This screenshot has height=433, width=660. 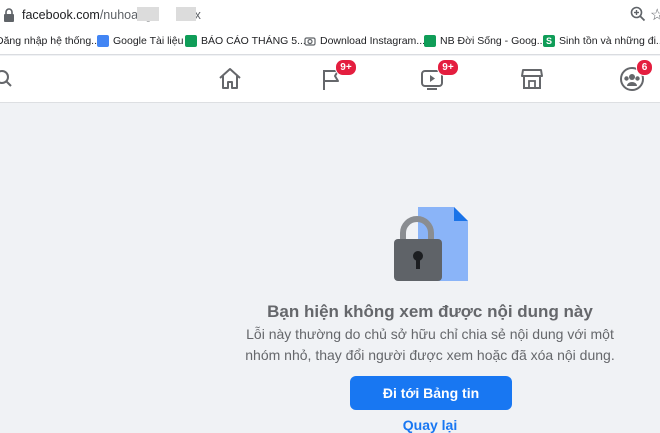 I want to click on url-text: facebook.com/nuhoangbdix, so click(x=111, y=15).